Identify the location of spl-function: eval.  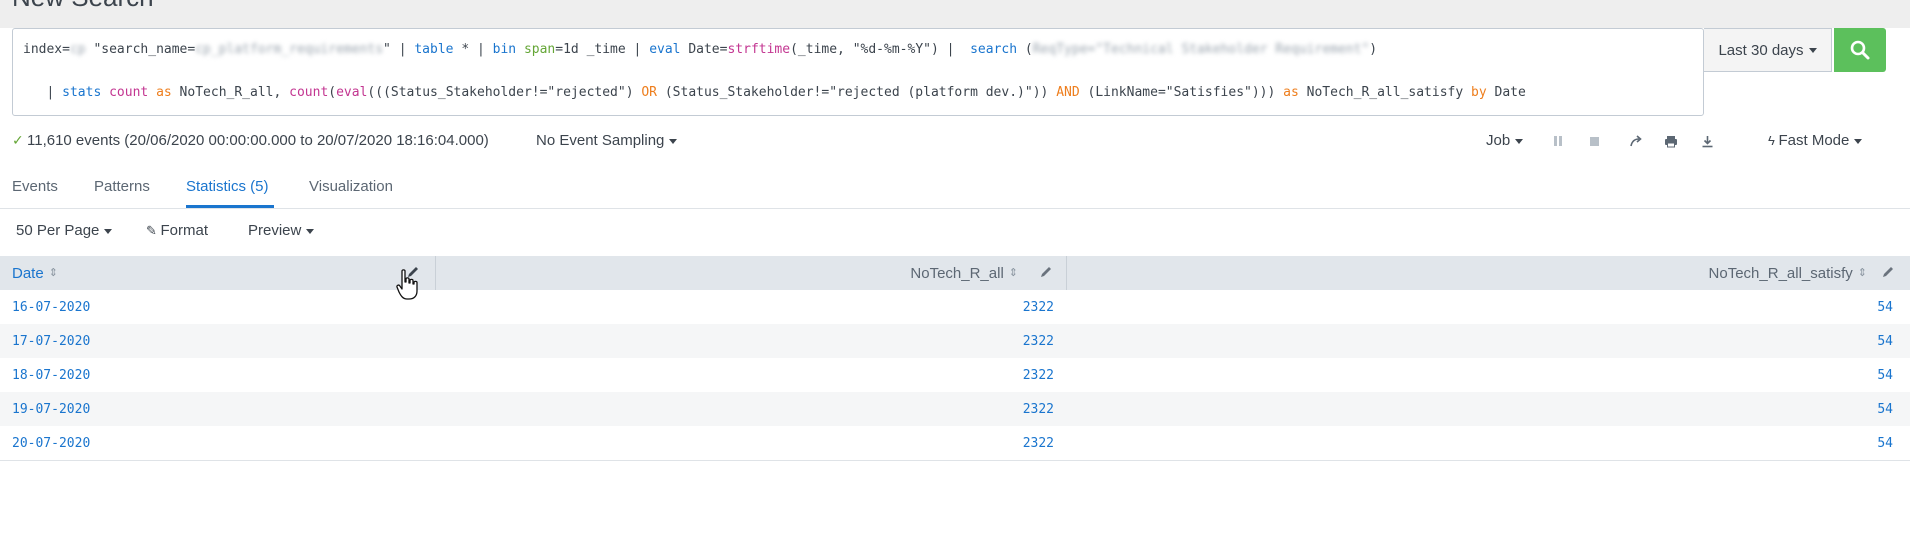
(352, 92).